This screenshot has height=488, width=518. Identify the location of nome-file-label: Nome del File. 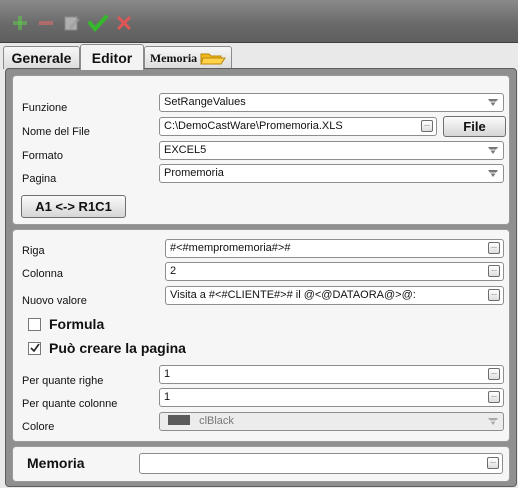
(56, 132).